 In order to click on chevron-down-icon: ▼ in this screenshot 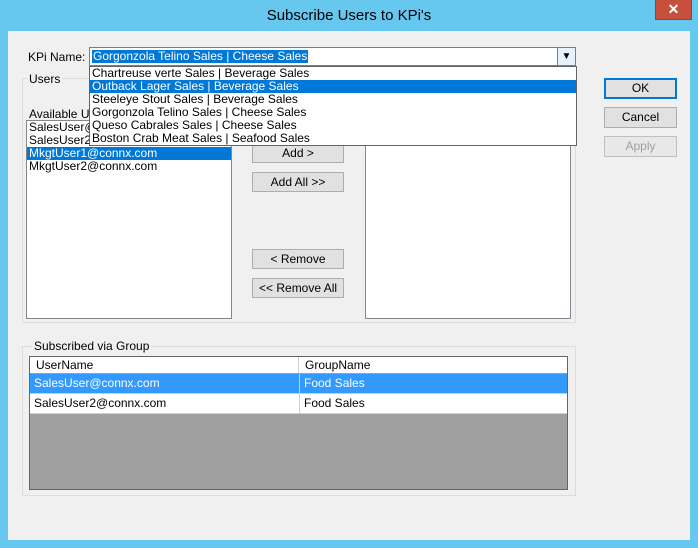, I will do `click(566, 56)`.